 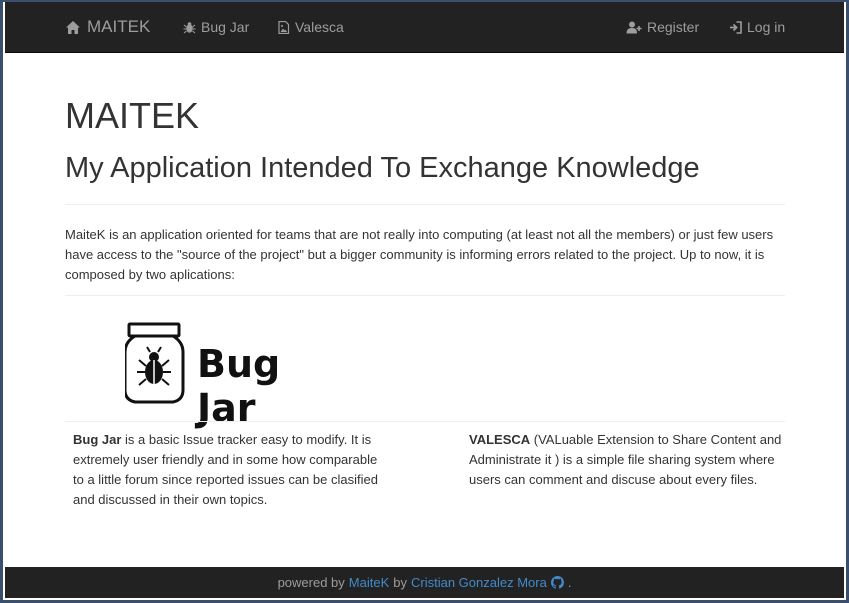 What do you see at coordinates (319, 27) in the screenshot?
I see `nav-valesca-label: Valesca` at bounding box center [319, 27].